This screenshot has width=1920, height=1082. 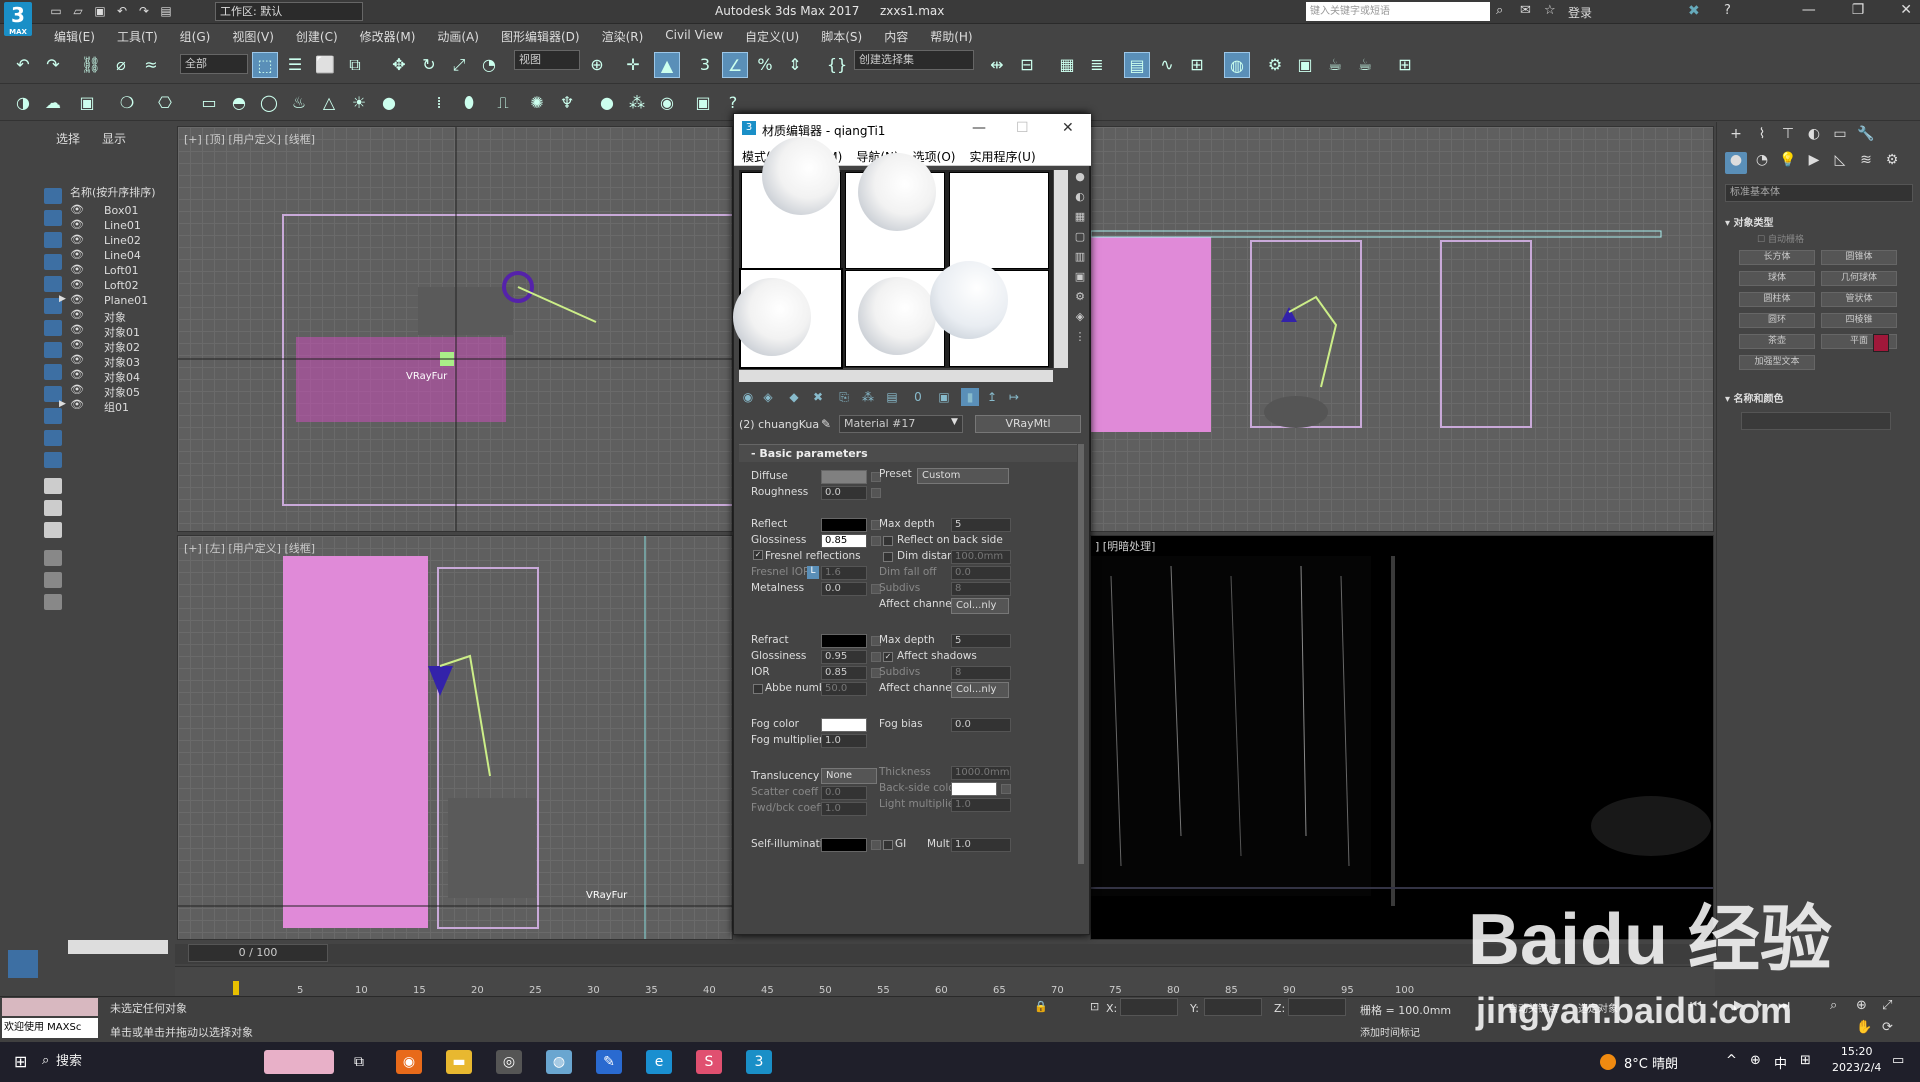 I want to click on sample-type-icon: ●, so click(x=1080, y=177).